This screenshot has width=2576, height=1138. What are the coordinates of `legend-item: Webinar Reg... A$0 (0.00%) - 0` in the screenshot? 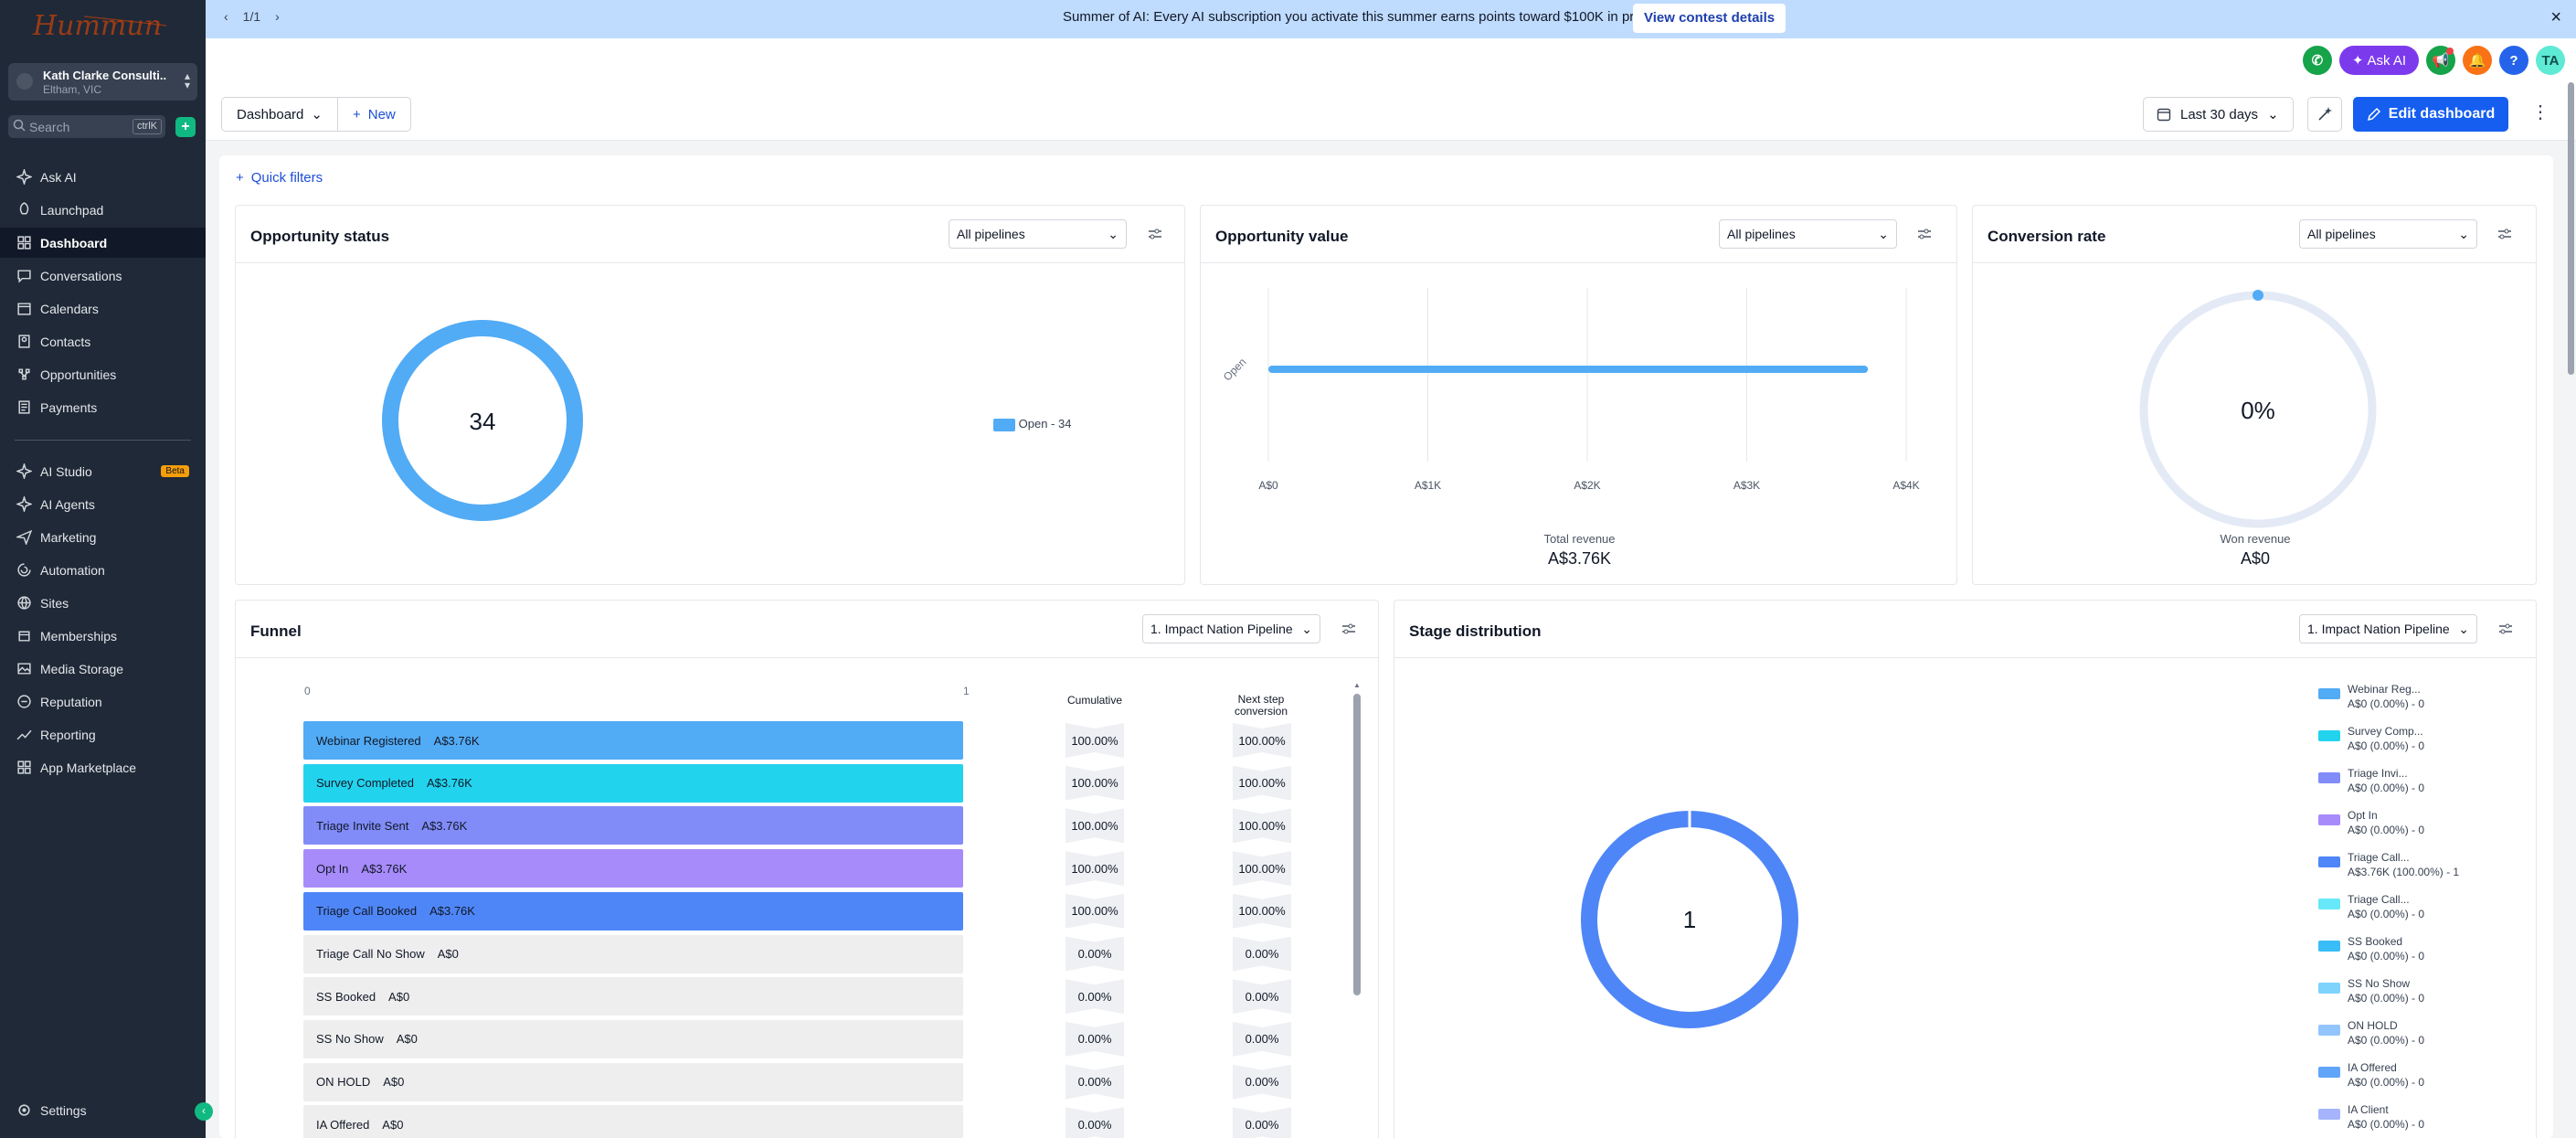 It's located at (2371, 696).